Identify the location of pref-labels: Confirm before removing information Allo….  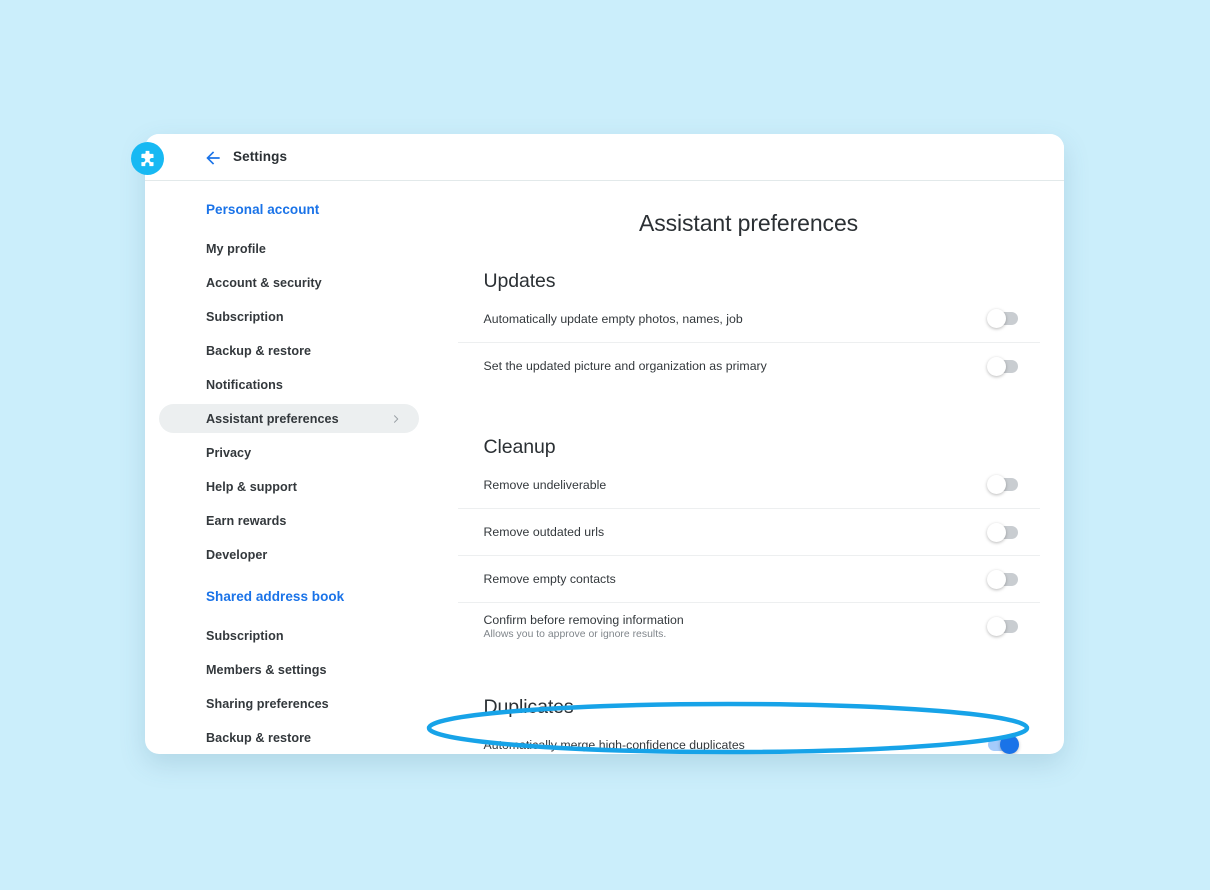
(584, 626).